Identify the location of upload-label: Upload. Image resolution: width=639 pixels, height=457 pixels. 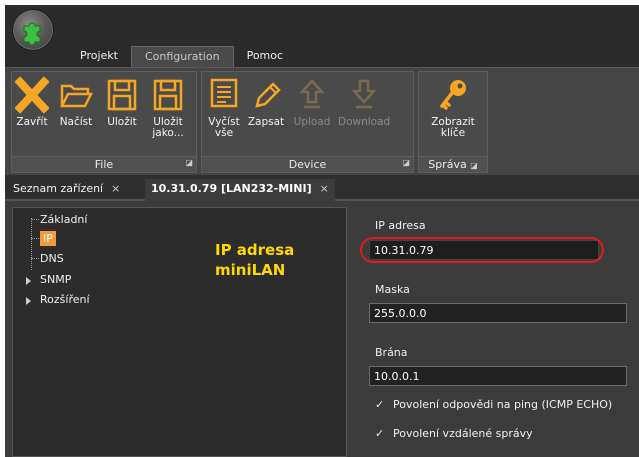
(312, 122).